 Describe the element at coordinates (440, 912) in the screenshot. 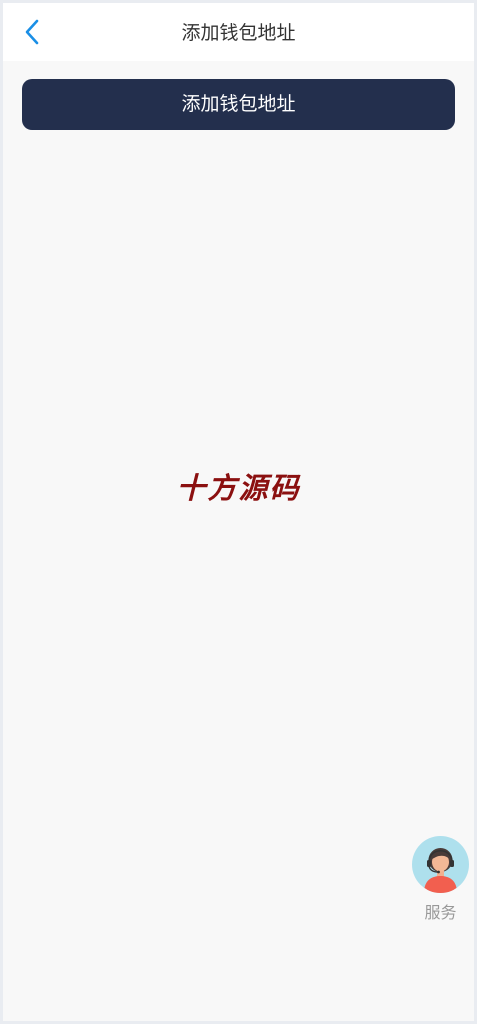

I see `customer-service-label: 服务` at that location.